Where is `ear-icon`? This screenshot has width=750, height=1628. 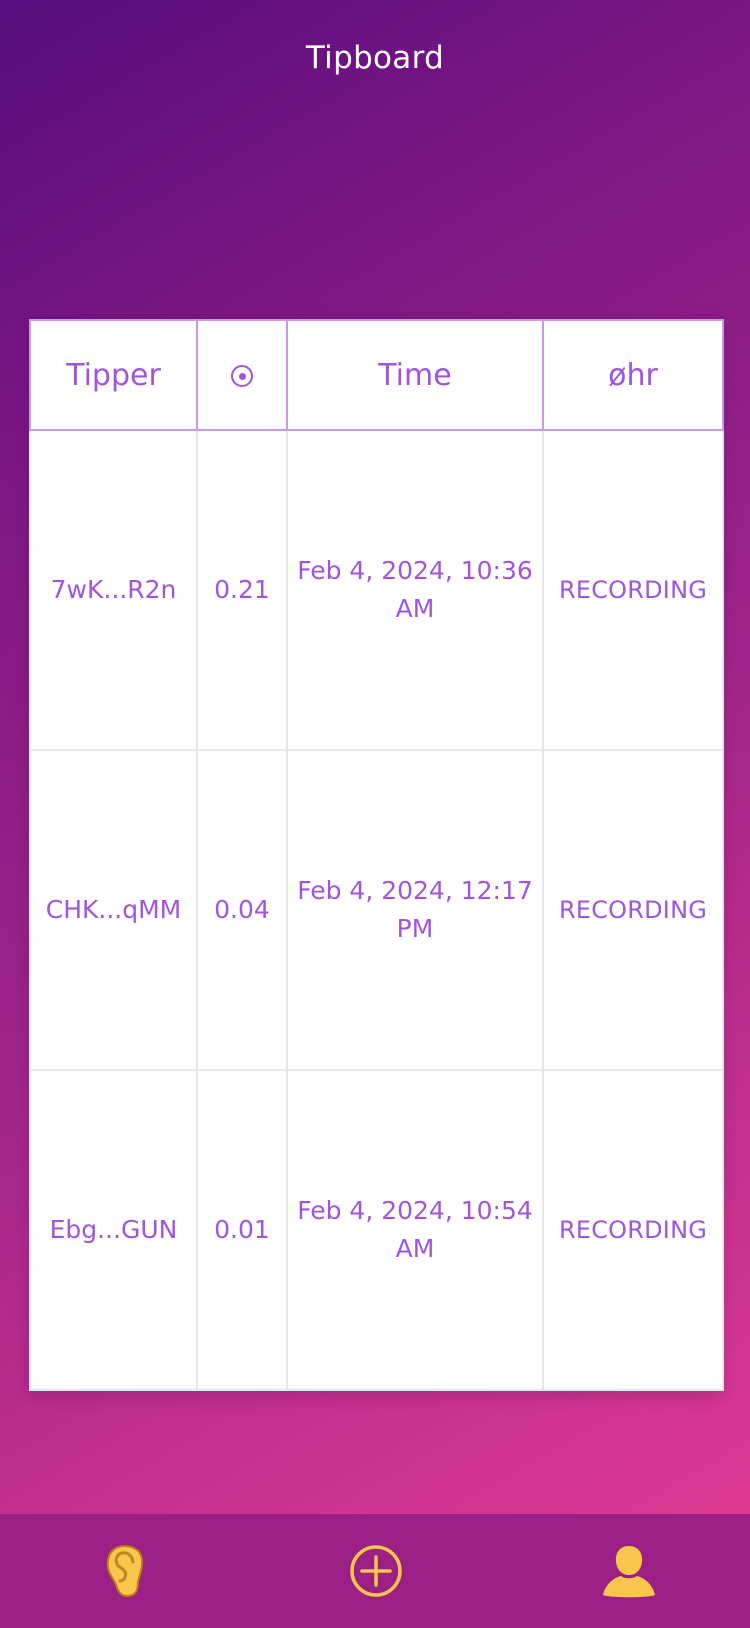
ear-icon is located at coordinates (125, 1571).